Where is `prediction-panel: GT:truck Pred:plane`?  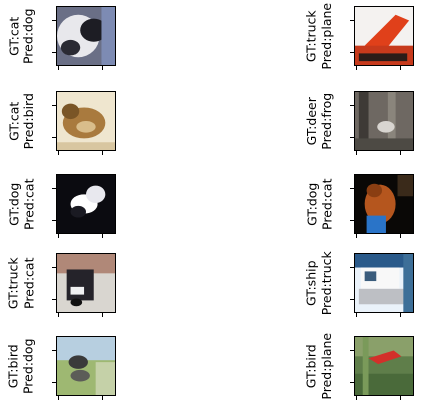
prediction-panel: GT:truck Pred:plane is located at coordinates (359, 36).